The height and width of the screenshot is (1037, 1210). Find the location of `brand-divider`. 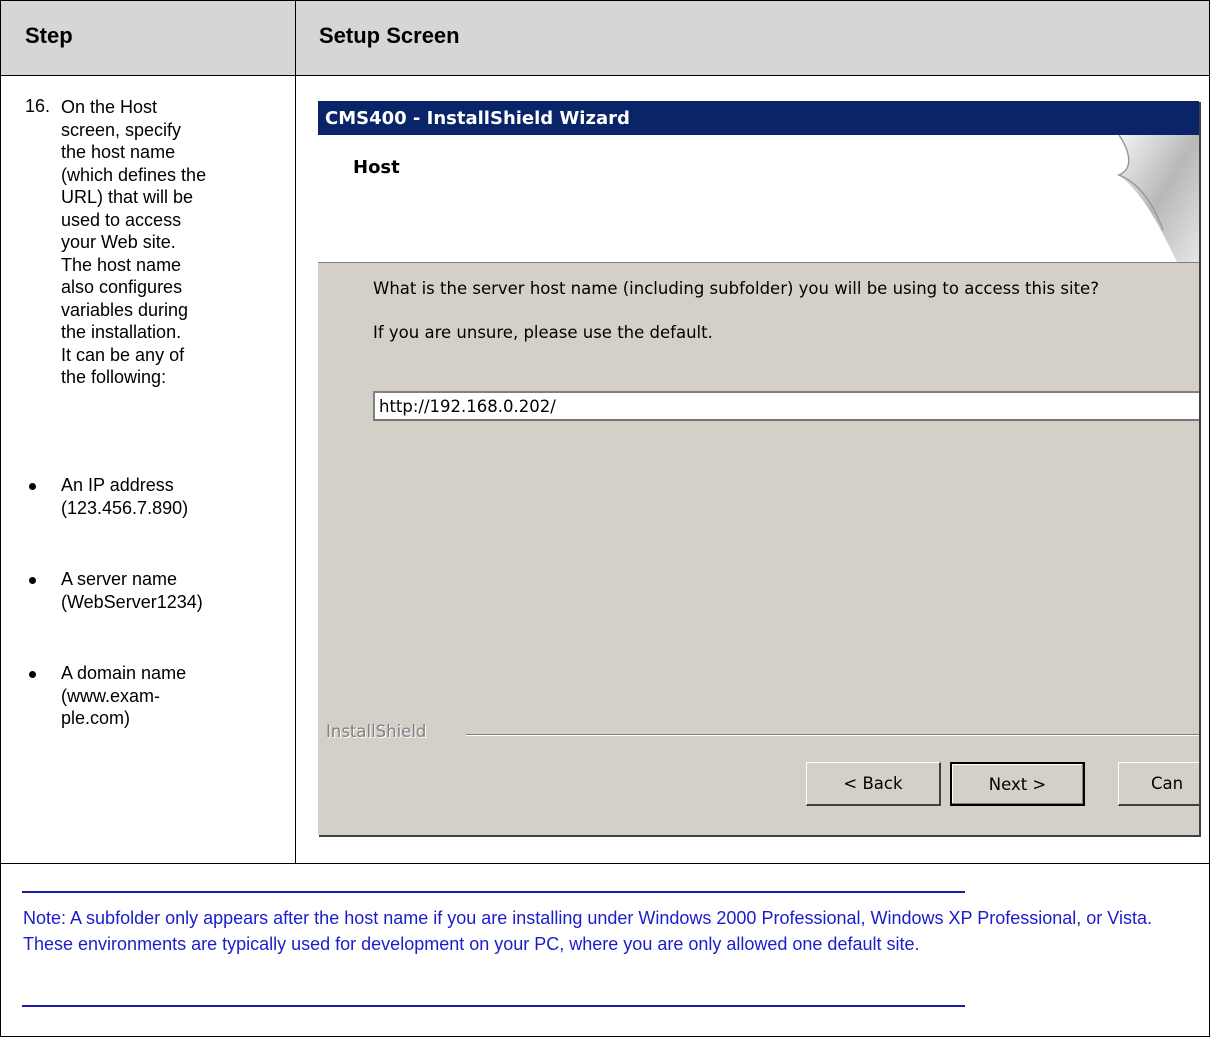

brand-divider is located at coordinates (832, 735).